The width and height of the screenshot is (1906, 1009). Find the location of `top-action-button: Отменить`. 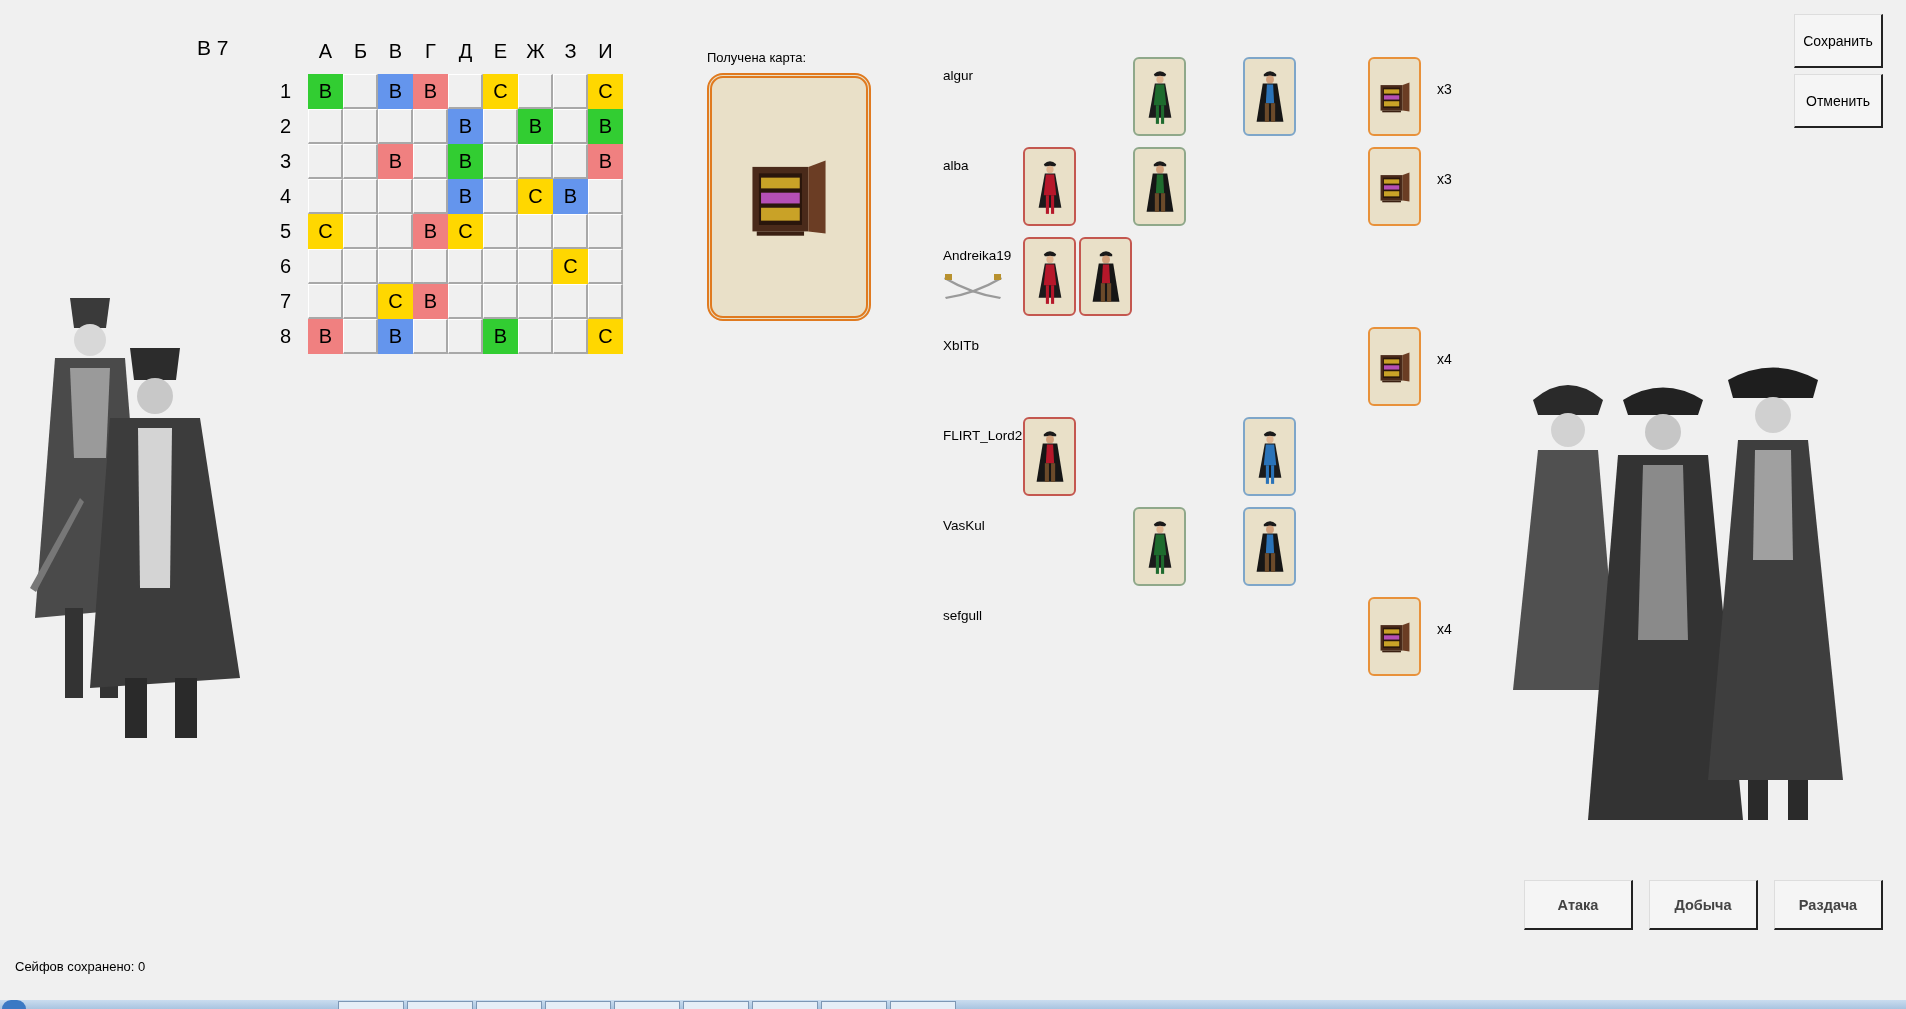

top-action-button: Отменить is located at coordinates (1838, 101).